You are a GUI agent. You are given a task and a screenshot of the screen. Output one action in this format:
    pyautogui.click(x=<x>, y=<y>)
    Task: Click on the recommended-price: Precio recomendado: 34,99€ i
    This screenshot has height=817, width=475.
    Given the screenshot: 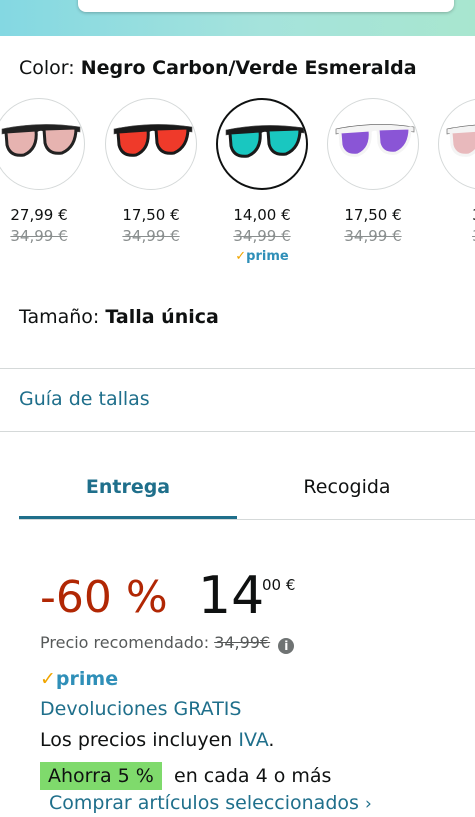 What is the action you would take?
    pyautogui.click(x=167, y=643)
    